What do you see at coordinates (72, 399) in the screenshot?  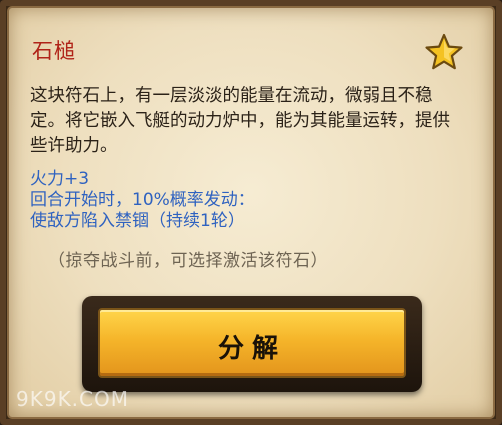 I see `watermark: 9K9K.COM` at bounding box center [72, 399].